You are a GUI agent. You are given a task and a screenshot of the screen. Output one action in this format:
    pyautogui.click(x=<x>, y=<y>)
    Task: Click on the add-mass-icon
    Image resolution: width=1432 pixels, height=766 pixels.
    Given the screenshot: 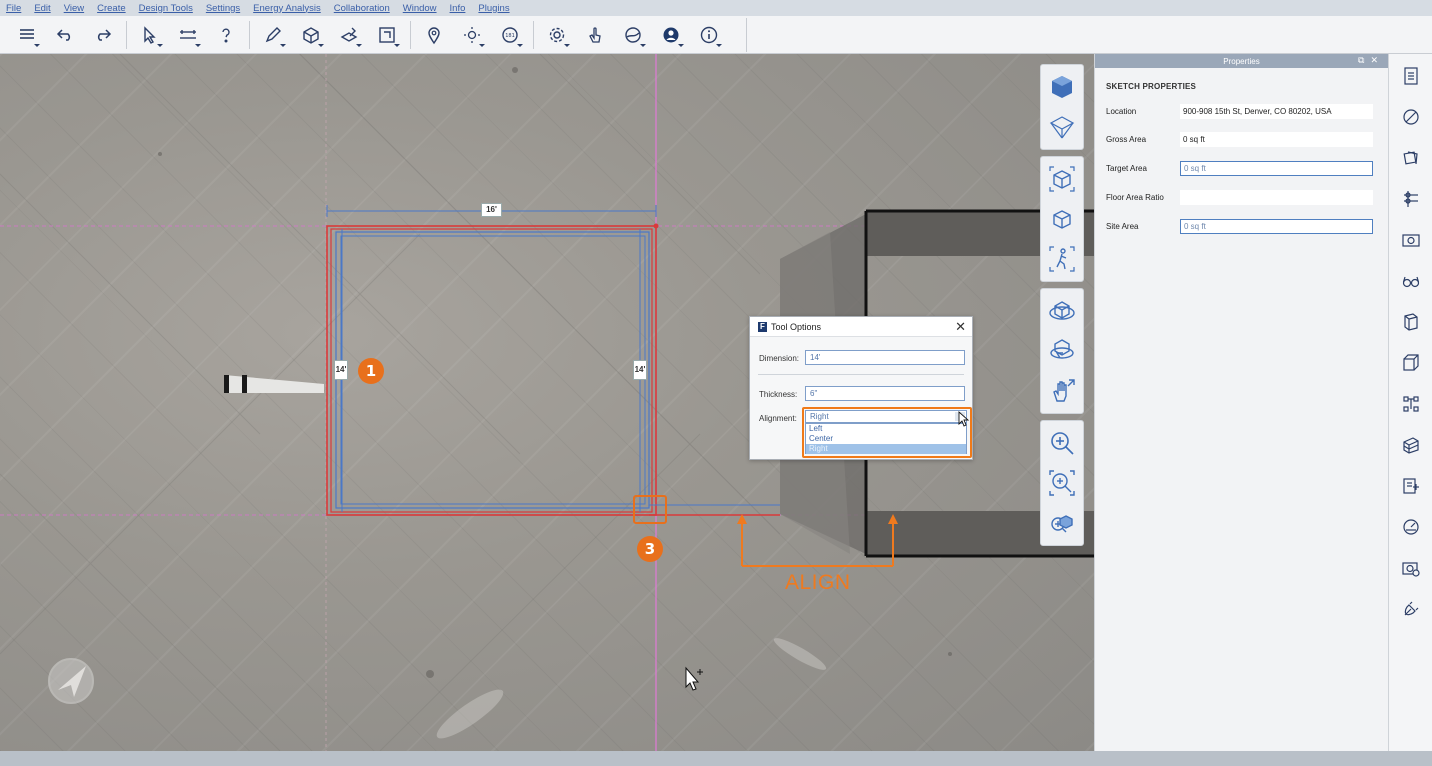 What is the action you would take?
    pyautogui.click(x=311, y=35)
    